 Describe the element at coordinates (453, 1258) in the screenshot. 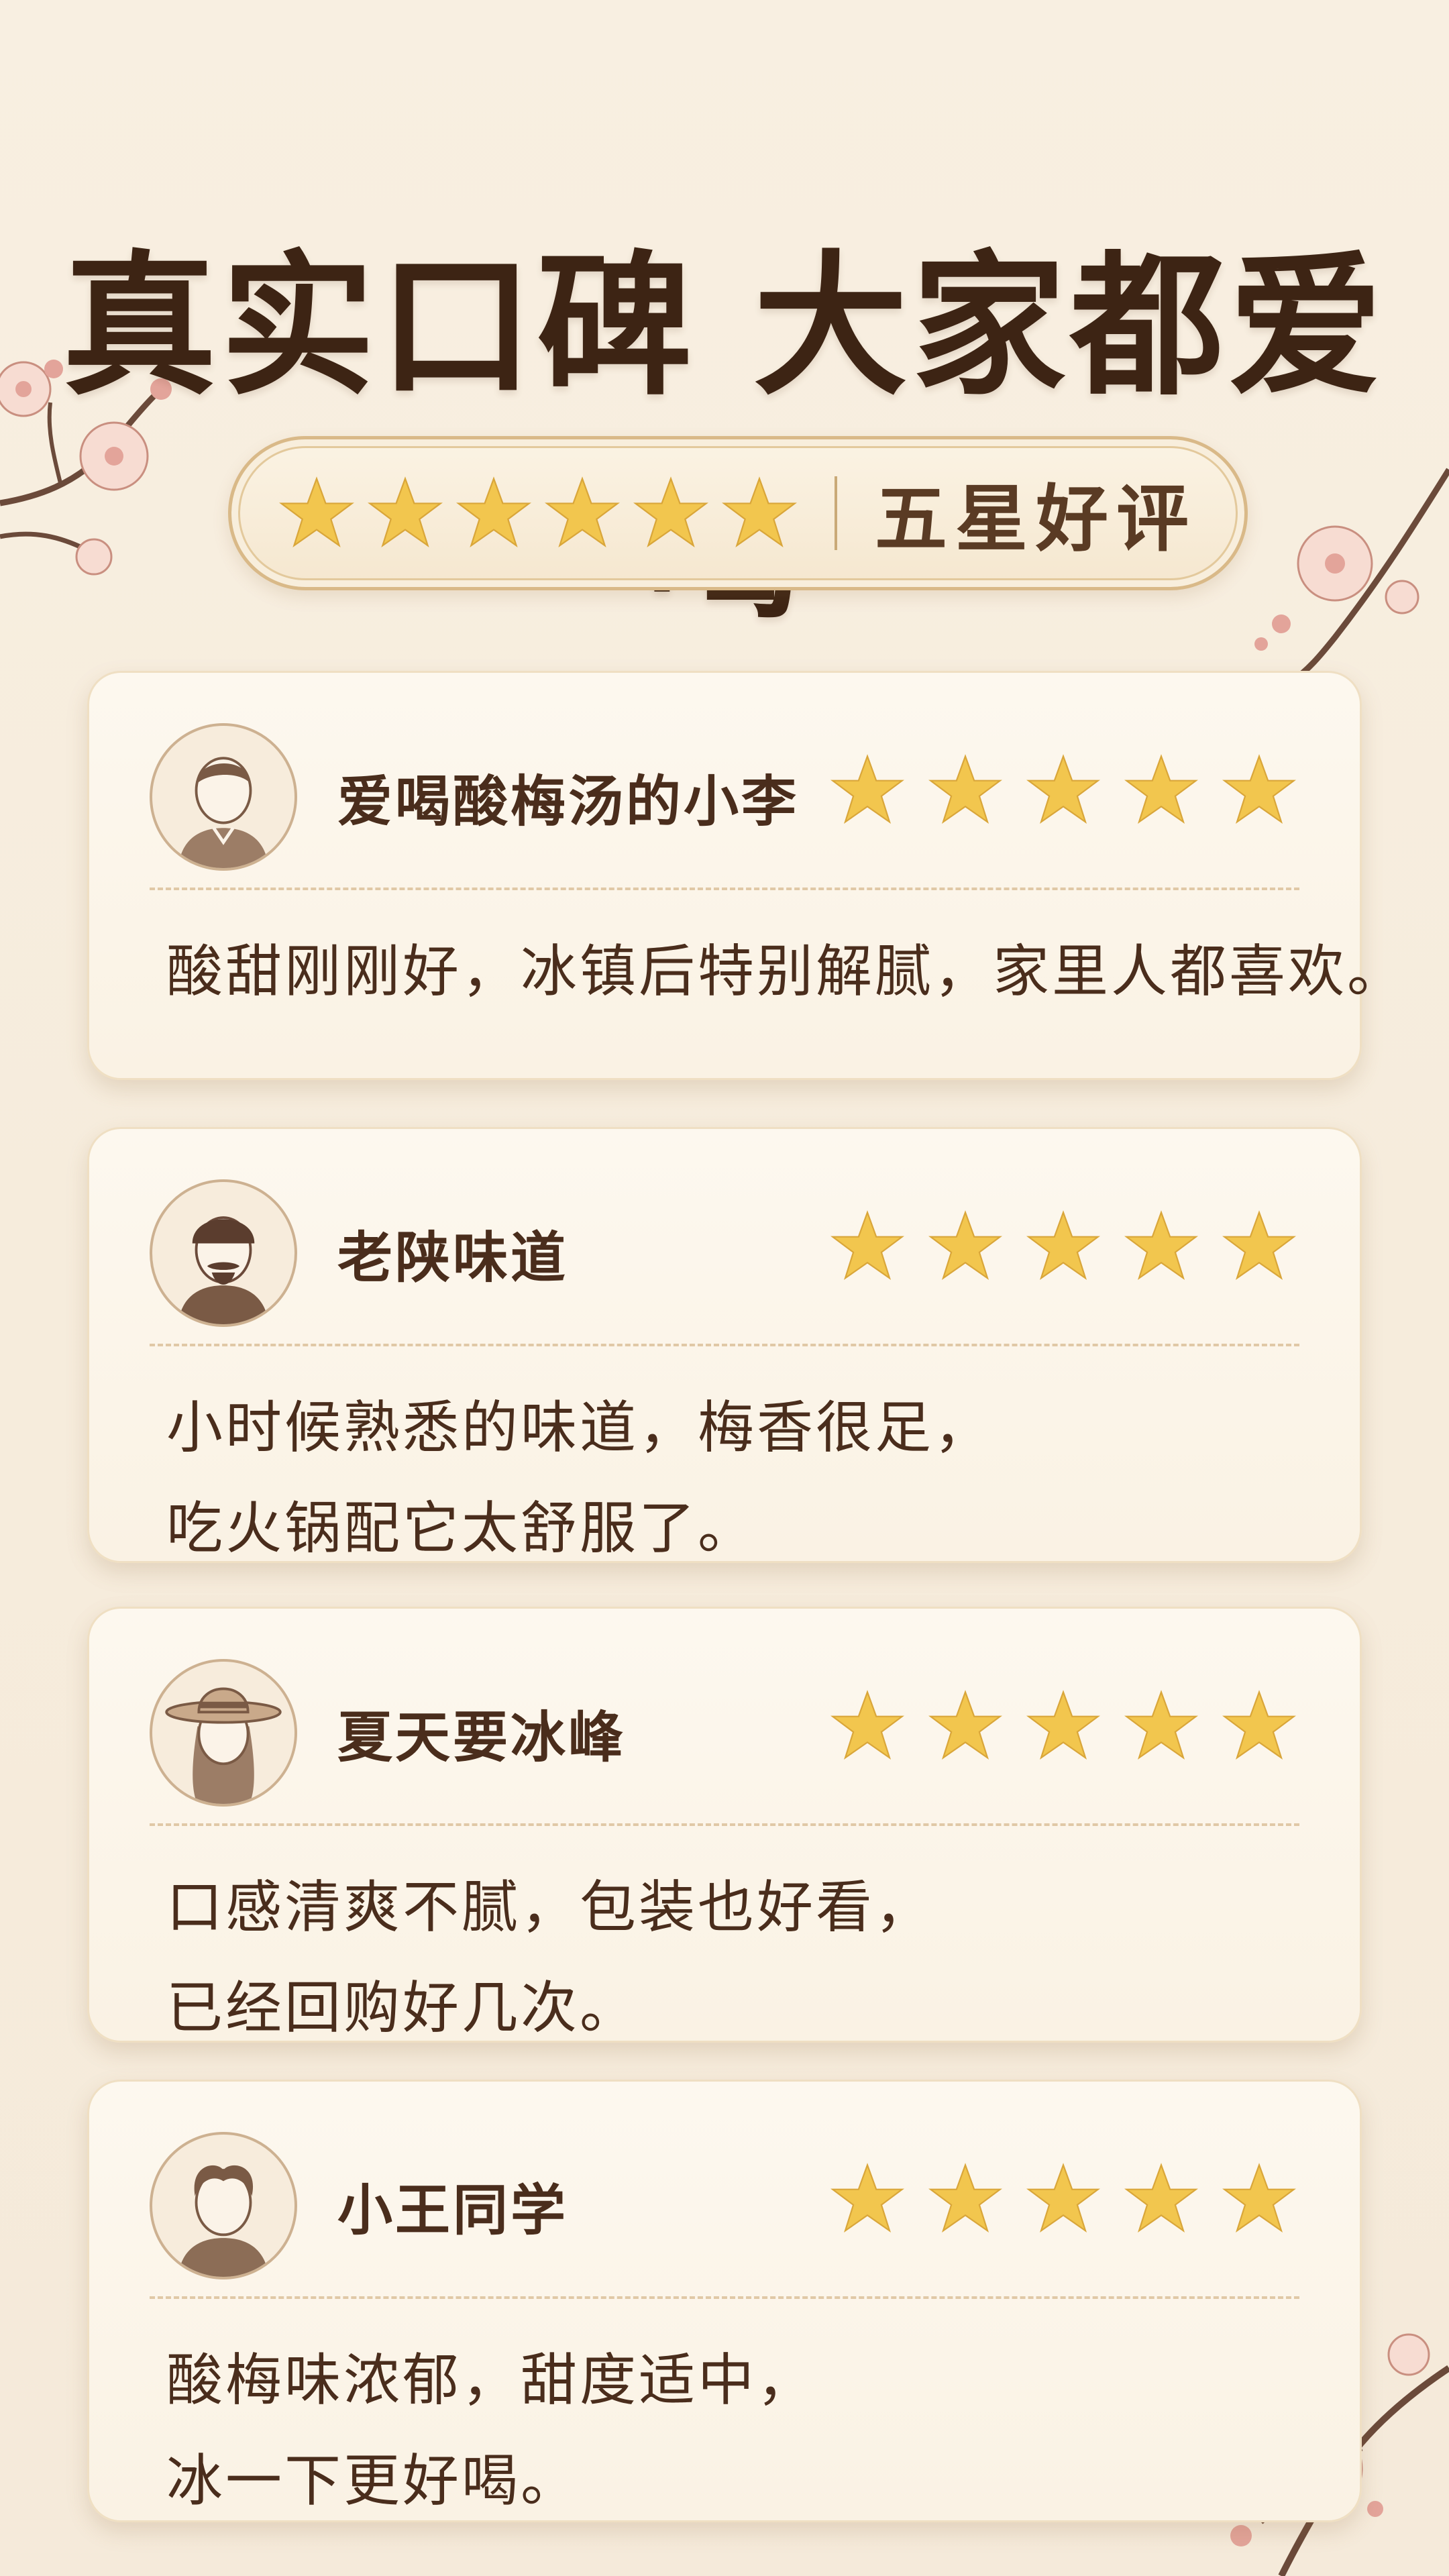

I see `reviewer-name: 老陕味道` at that location.